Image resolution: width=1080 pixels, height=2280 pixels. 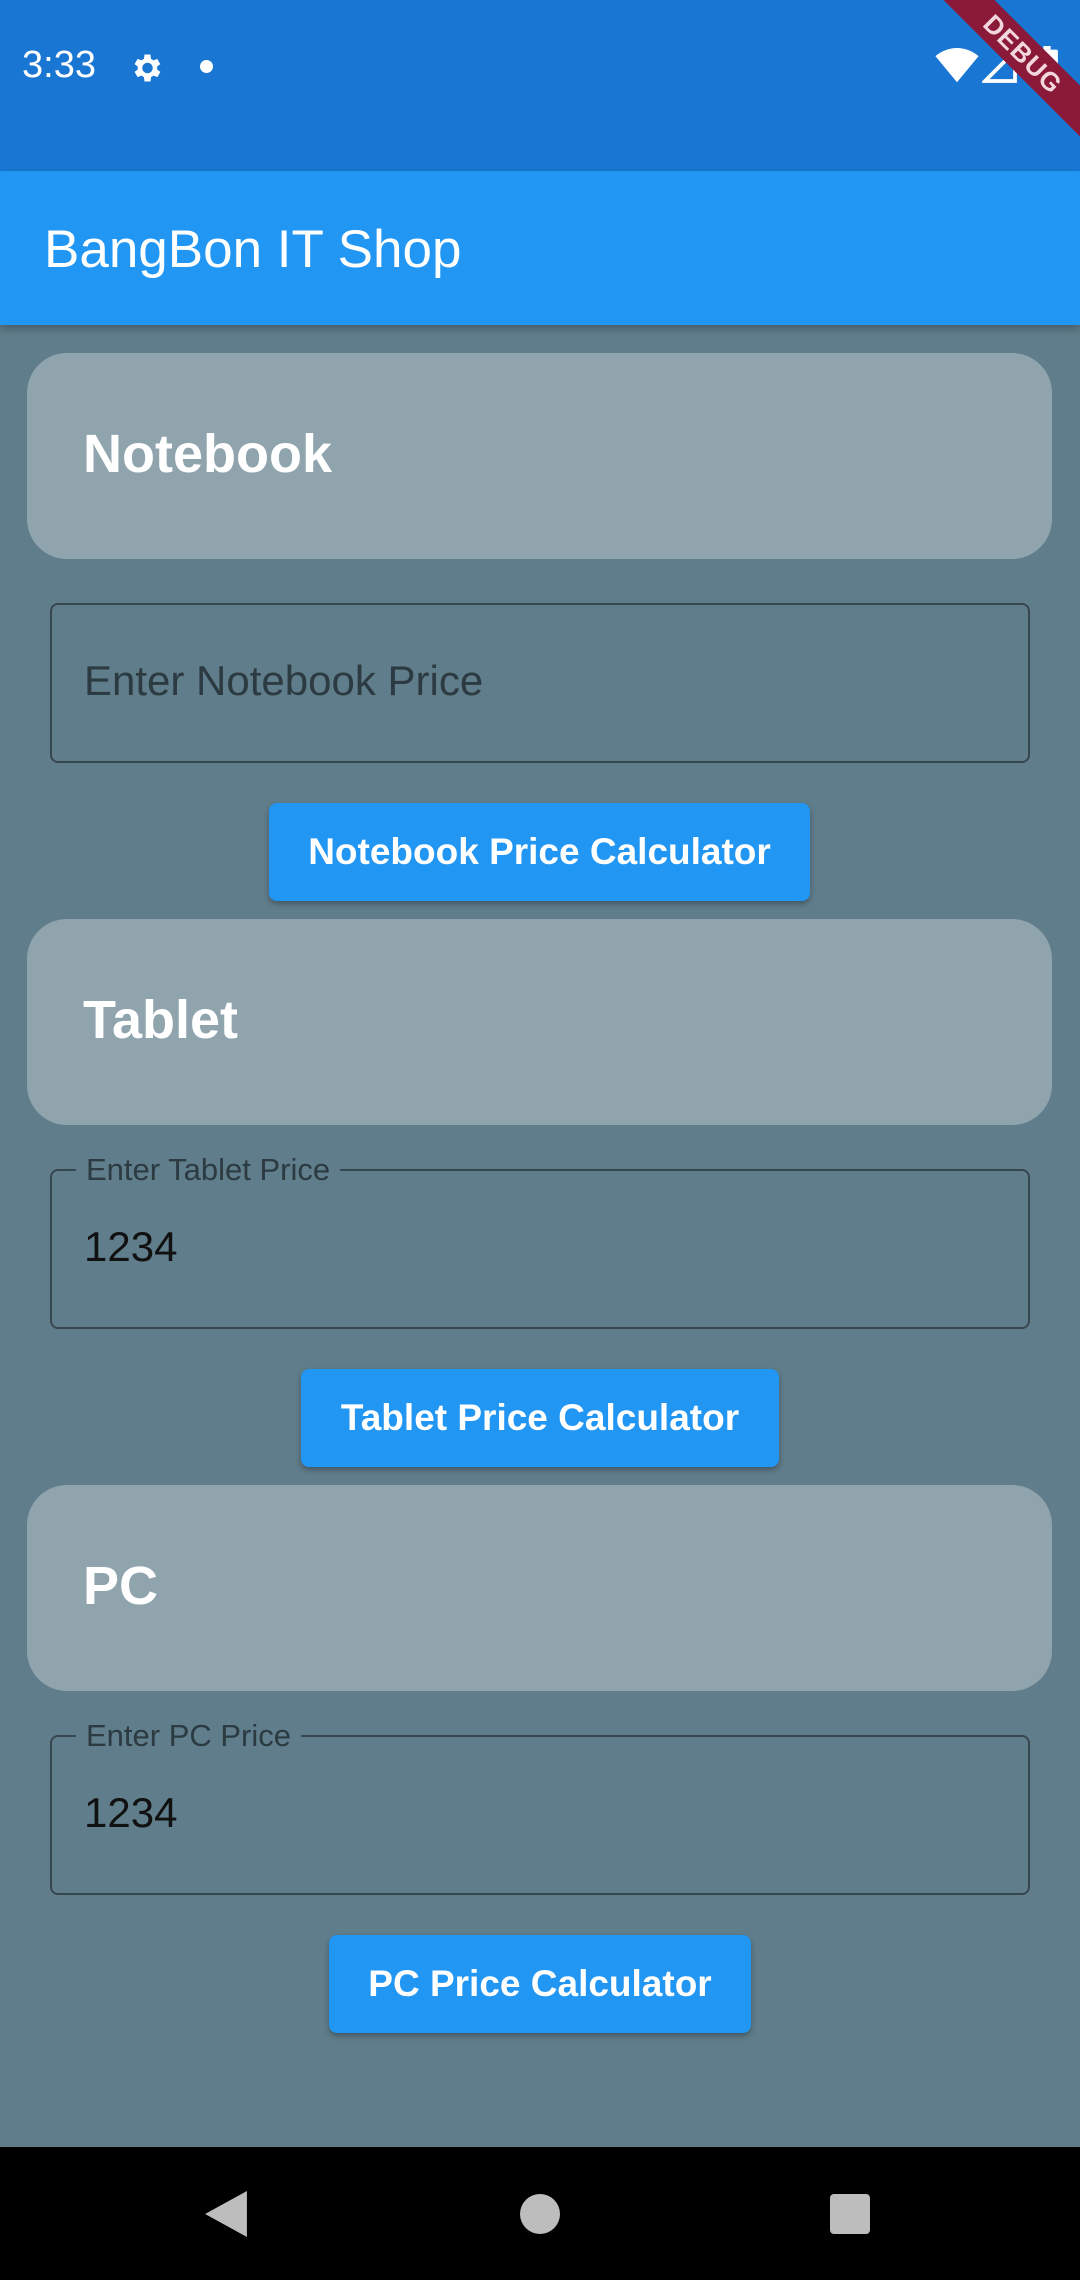 I want to click on status-time: 3:33, so click(x=59, y=65).